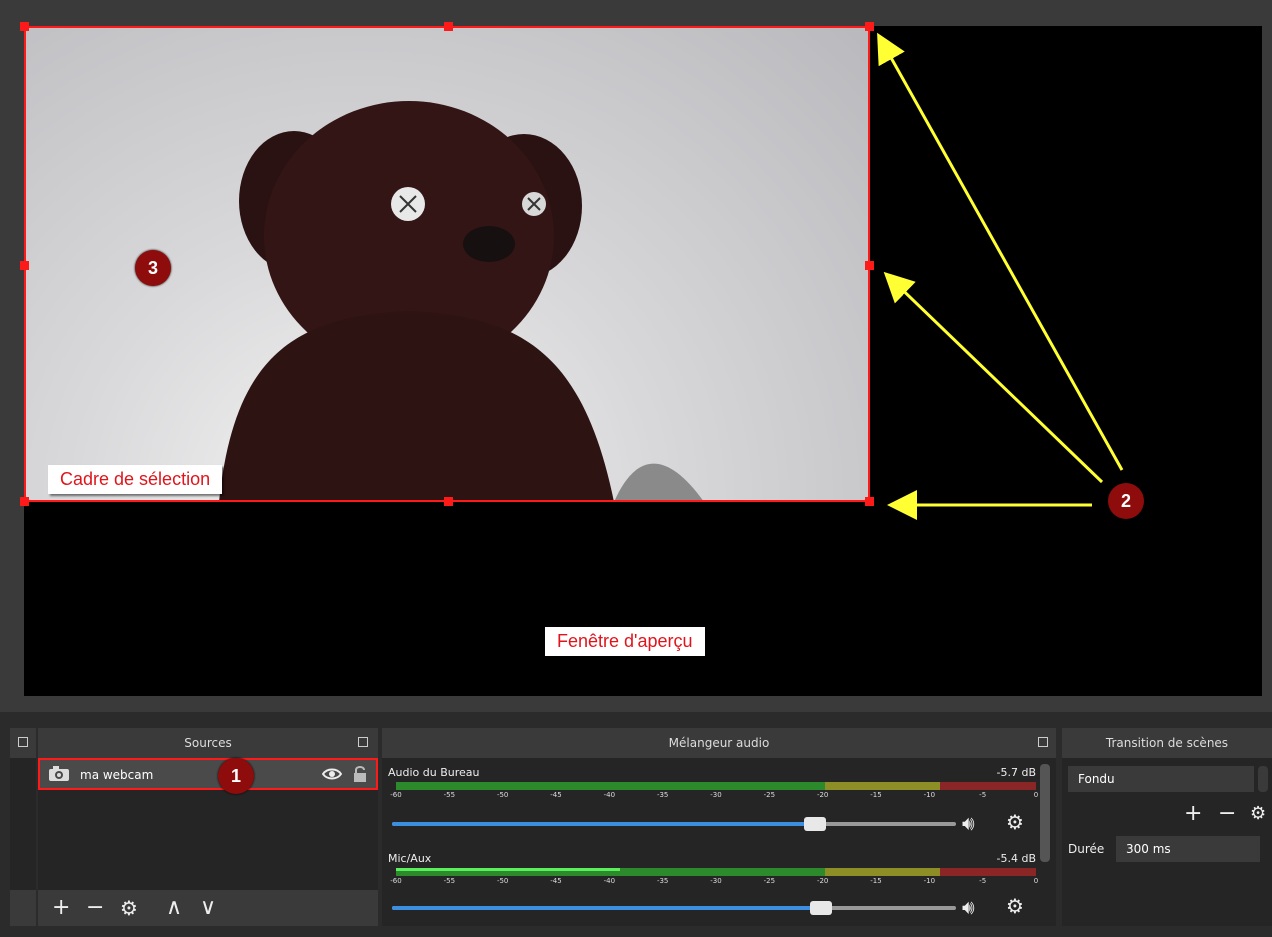 This screenshot has height=937, width=1272. What do you see at coordinates (1126, 501) in the screenshot?
I see `callout-2: 2` at bounding box center [1126, 501].